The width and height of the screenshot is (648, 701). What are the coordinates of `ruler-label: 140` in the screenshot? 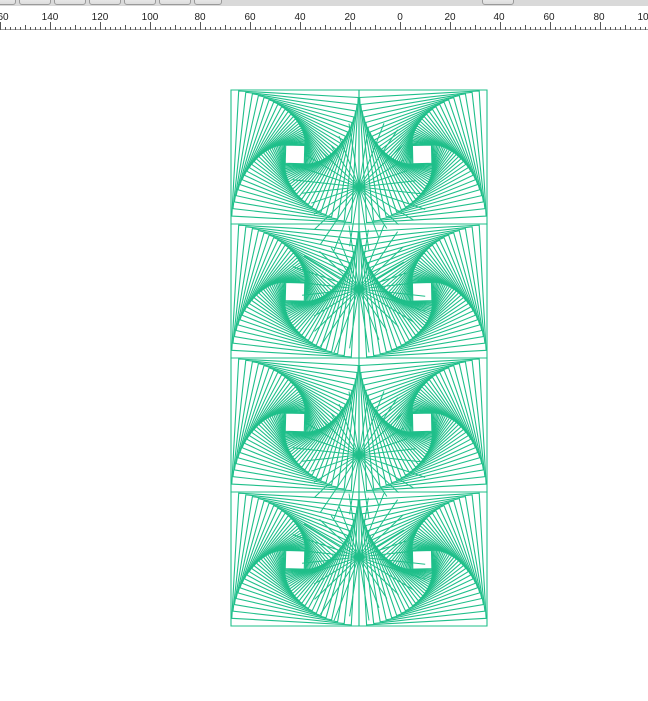 It's located at (50, 17).